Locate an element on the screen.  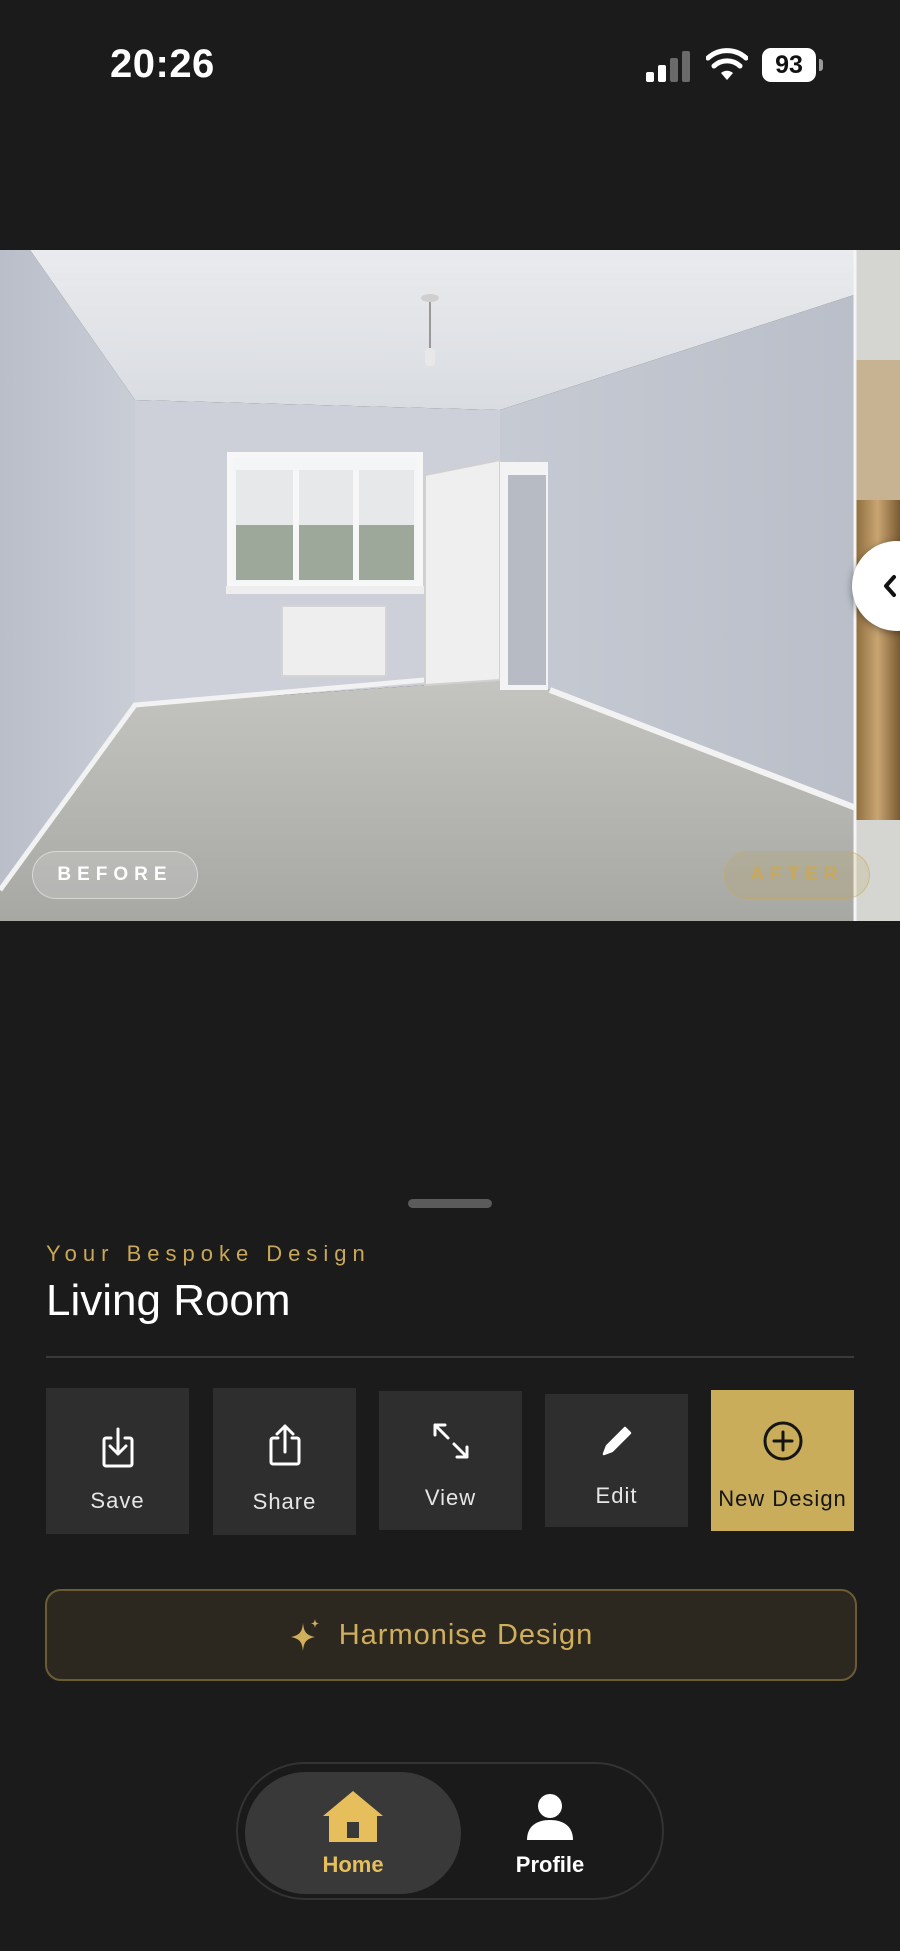
save-label: Save is located at coordinates (117, 1500).